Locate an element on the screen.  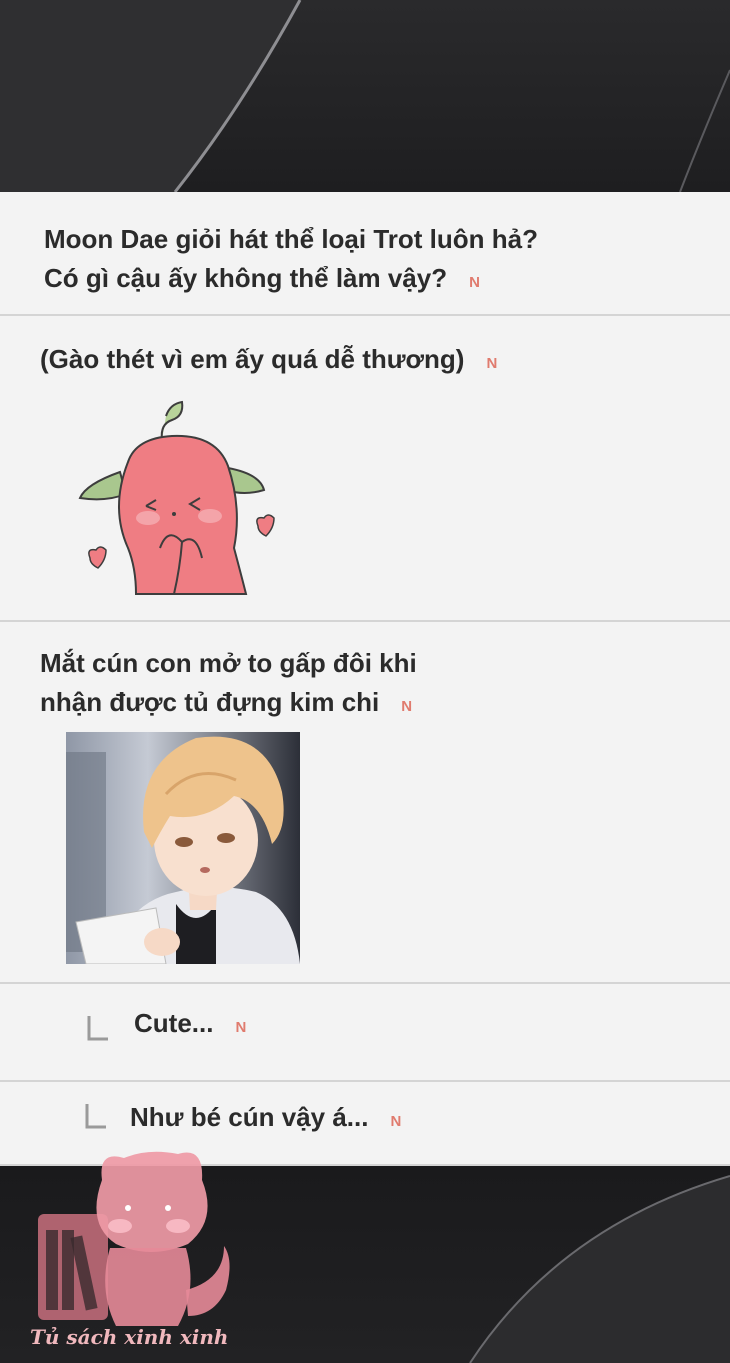
sticker-image is located at coordinates (176, 497).